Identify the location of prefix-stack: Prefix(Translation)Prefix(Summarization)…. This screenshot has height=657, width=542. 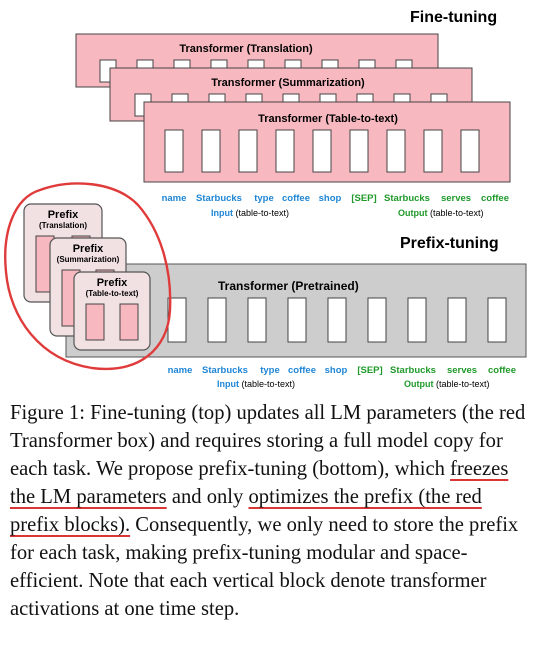
(87, 277).